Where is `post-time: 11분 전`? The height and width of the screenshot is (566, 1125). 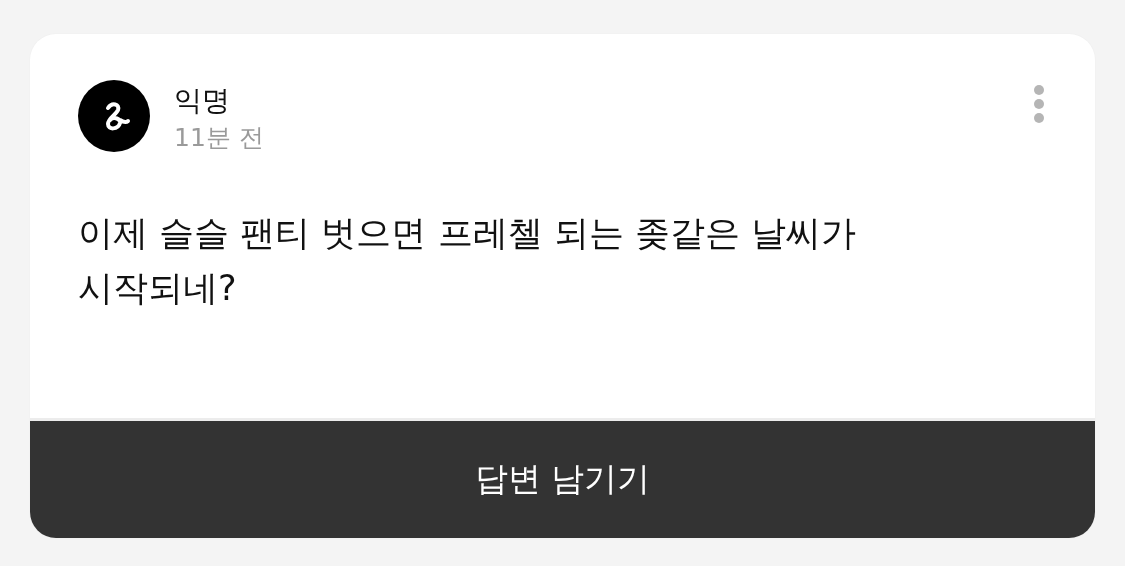
post-time: 11분 전 is located at coordinates (219, 138).